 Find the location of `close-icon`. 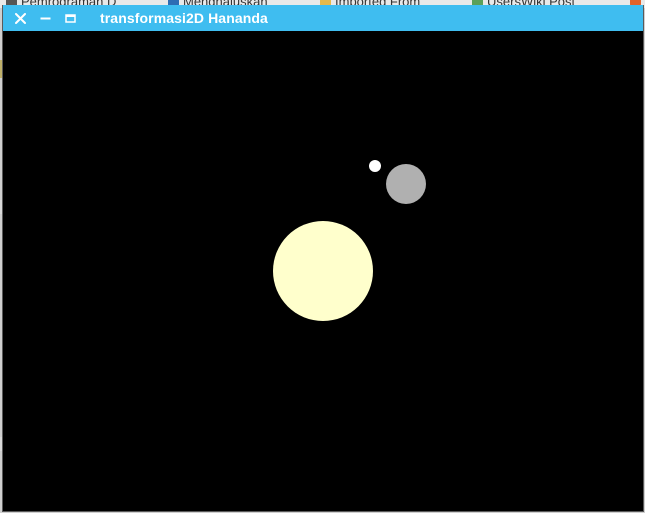

close-icon is located at coordinates (20, 18).